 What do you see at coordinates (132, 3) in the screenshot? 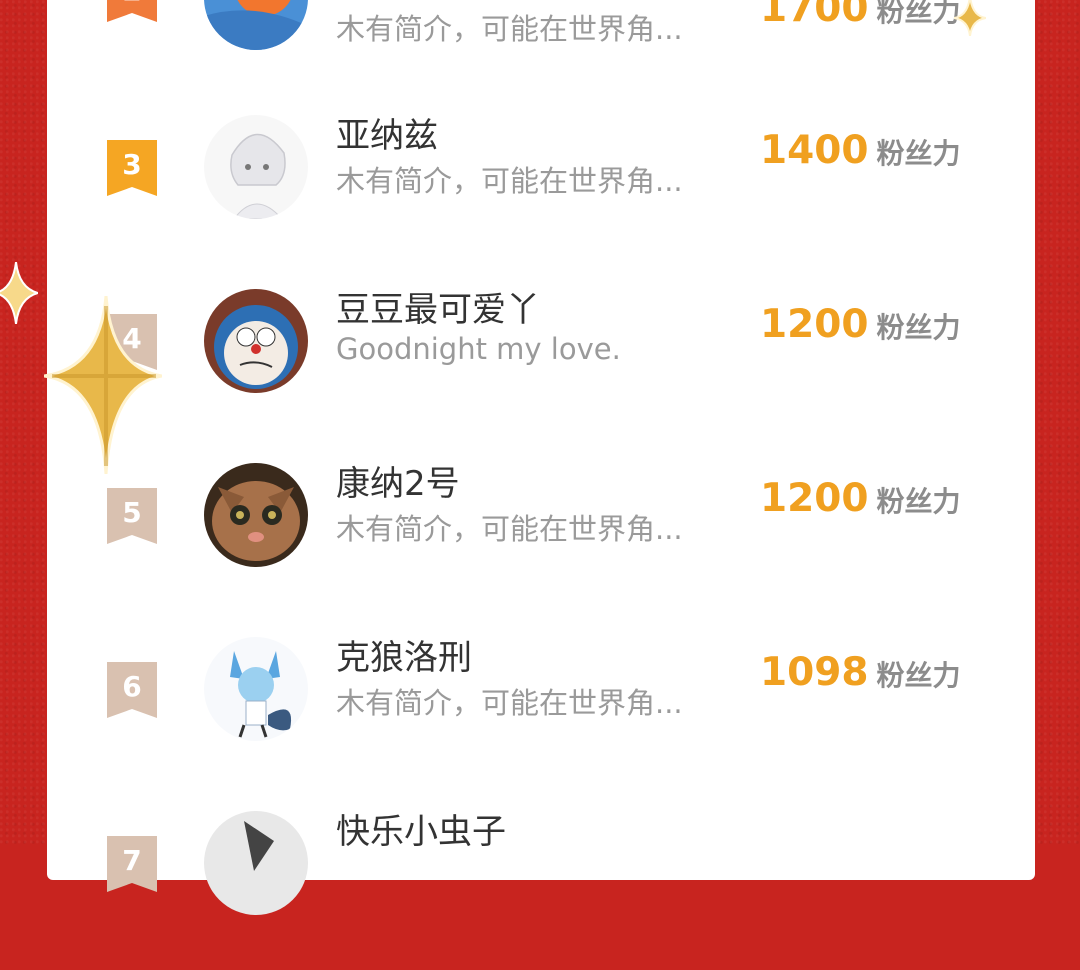
I see `rank-number: 2` at bounding box center [132, 3].